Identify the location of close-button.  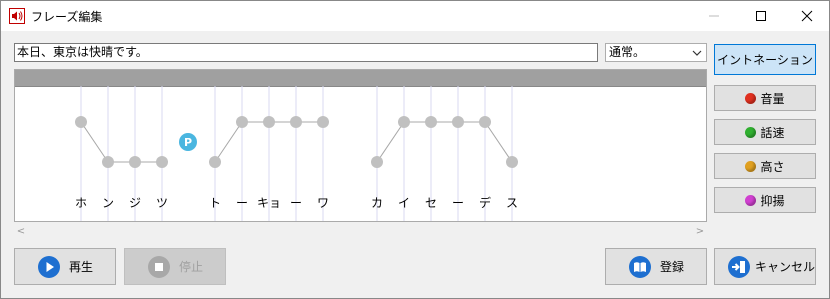
(807, 16).